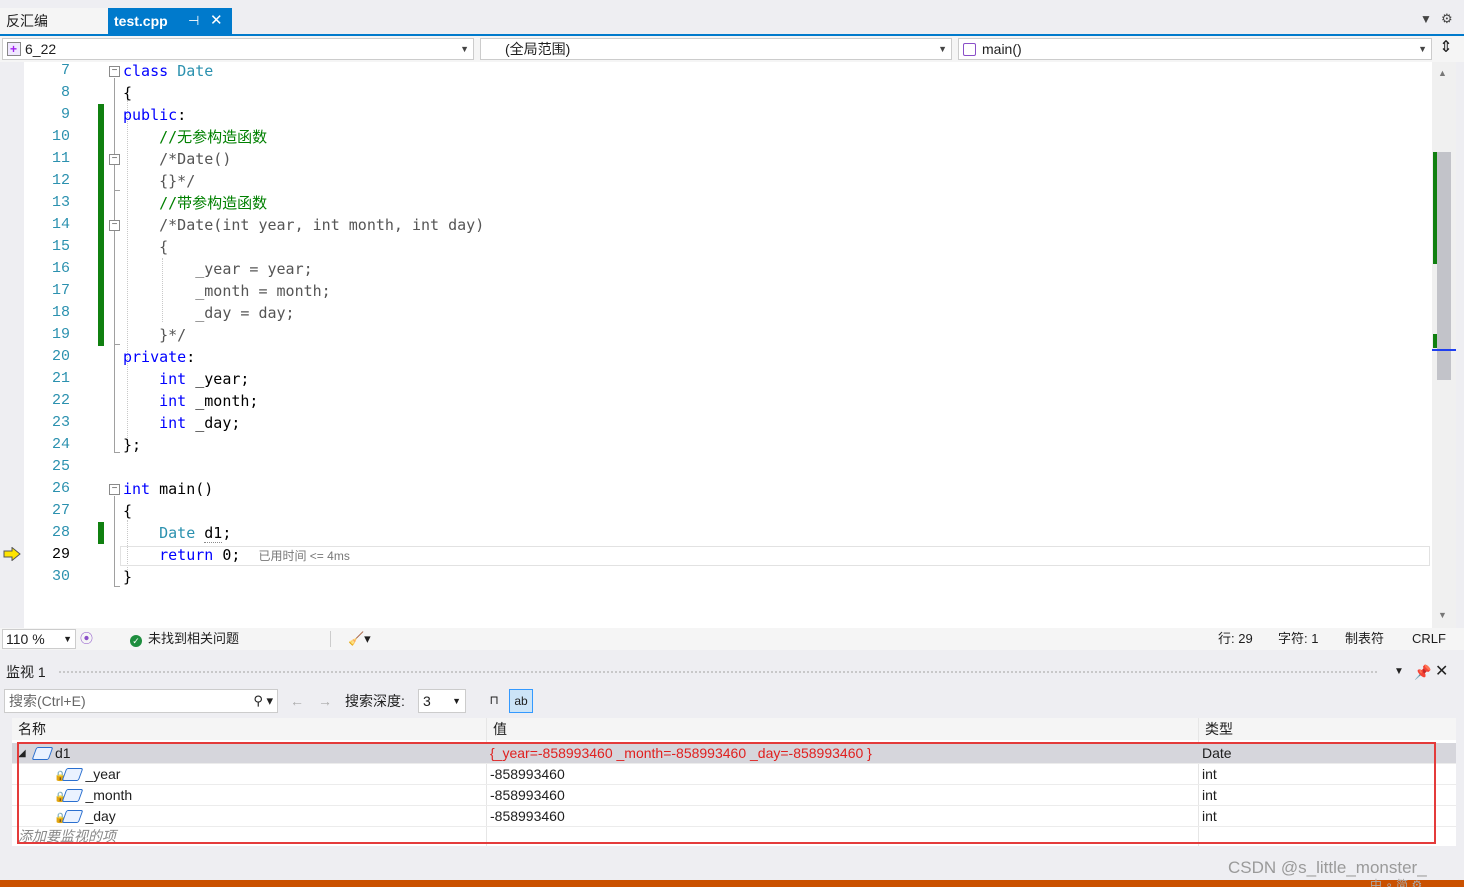  What do you see at coordinates (114, 489) in the screenshot?
I see `collapse-main-icon: −` at bounding box center [114, 489].